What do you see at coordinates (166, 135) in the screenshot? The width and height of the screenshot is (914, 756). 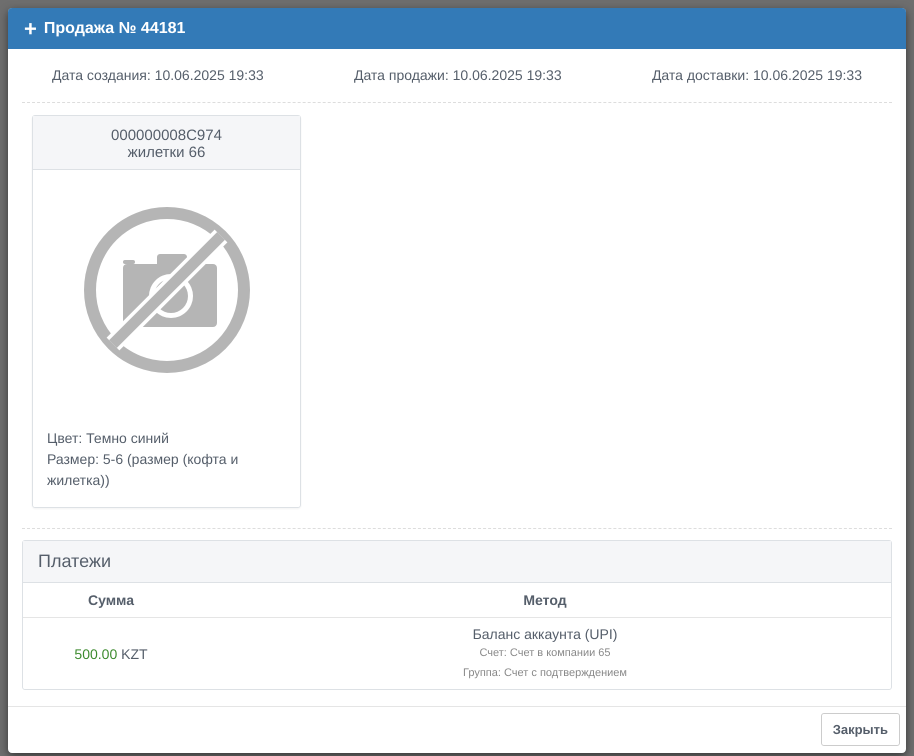 I see `product-code: 000000008C974` at bounding box center [166, 135].